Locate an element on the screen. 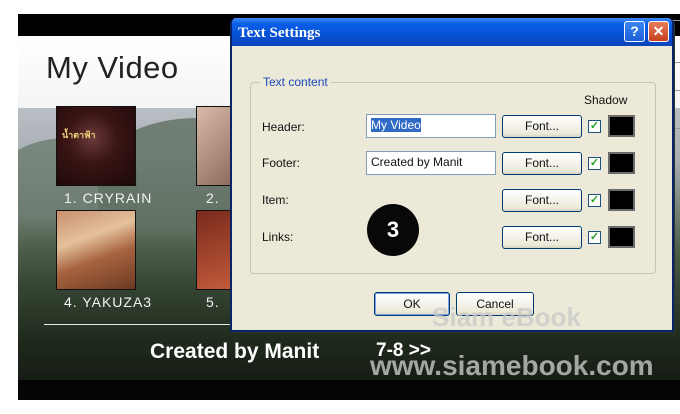 This screenshot has width=680, height=414. watermark-text: Siam eBook is located at coordinates (506, 317).